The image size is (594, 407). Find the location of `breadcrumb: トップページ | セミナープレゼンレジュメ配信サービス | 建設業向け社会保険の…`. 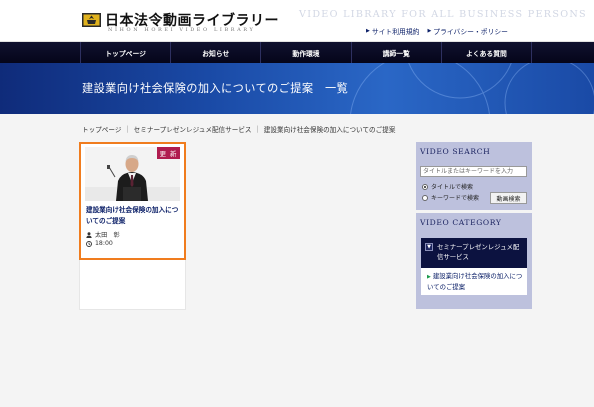

breadcrumb: トップページ | セミナープレゼンレジュメ配信サービス | 建設業向け社会保険の… is located at coordinates (238, 129).